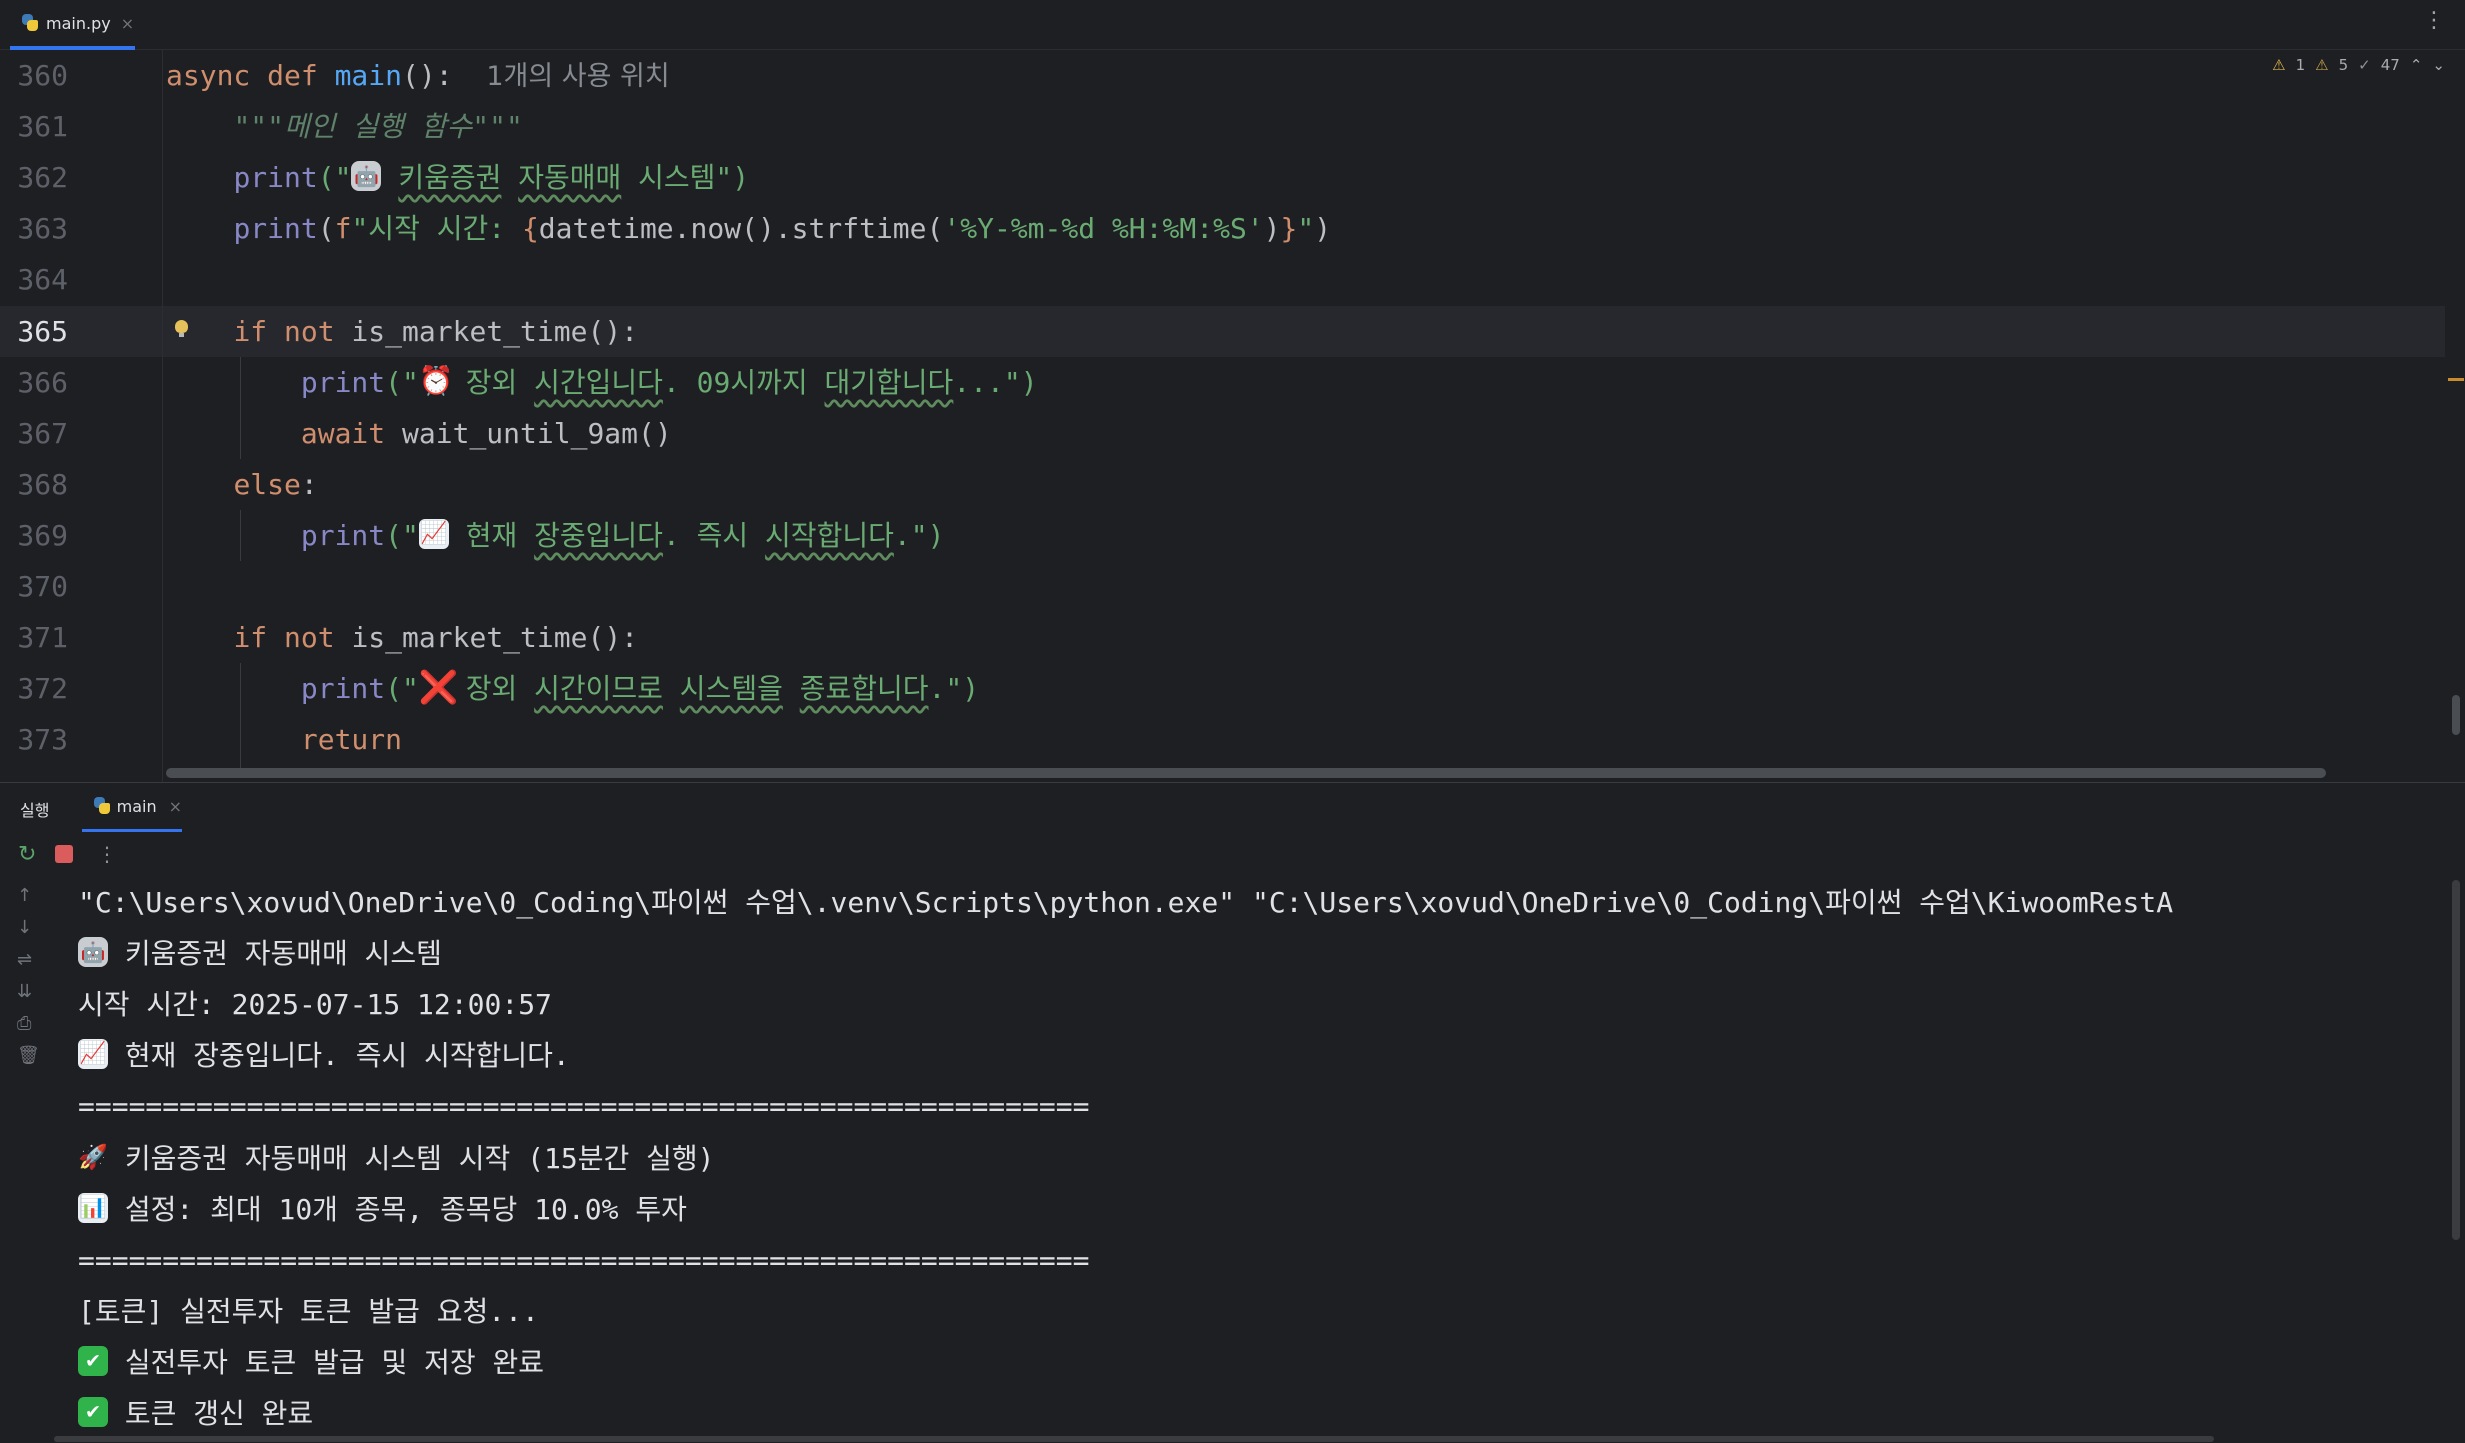  I want to click on console-line: ✔ 토큰 갱신 완료, so click(195, 1413).